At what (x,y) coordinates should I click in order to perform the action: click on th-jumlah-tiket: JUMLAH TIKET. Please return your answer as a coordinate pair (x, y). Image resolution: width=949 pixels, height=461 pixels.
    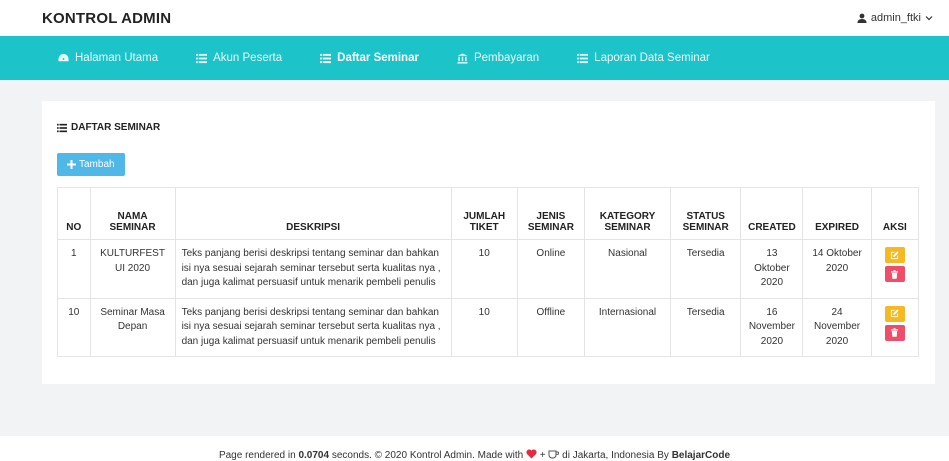
    Looking at the image, I should click on (484, 213).